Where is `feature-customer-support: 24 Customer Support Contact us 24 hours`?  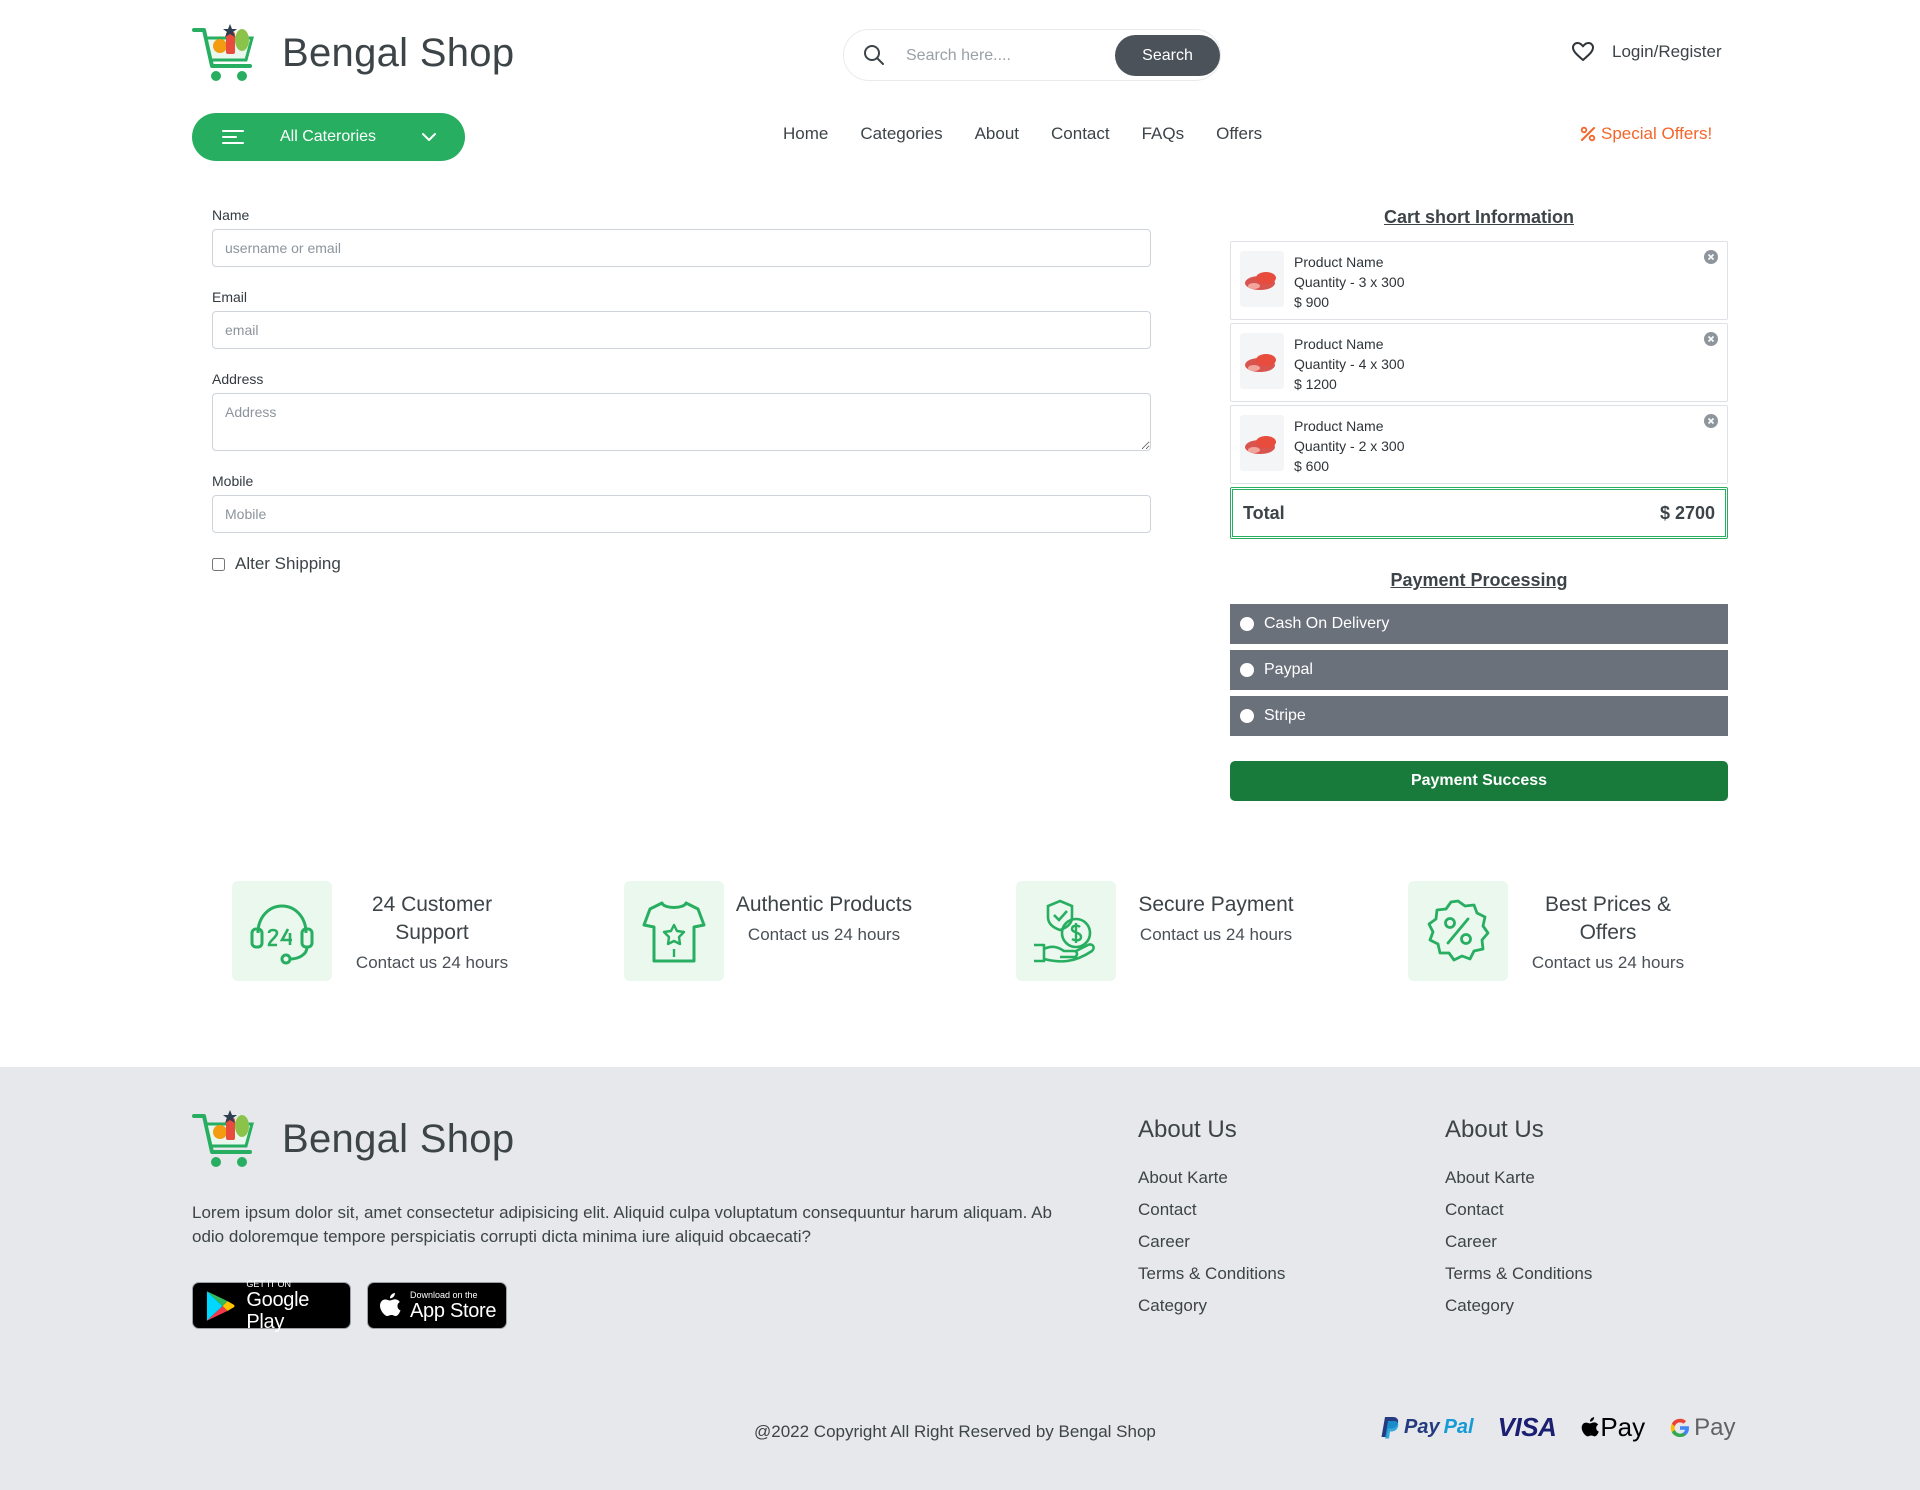
feature-customer-support: 24 Customer Support Contact us 24 hours is located at coordinates (382, 931).